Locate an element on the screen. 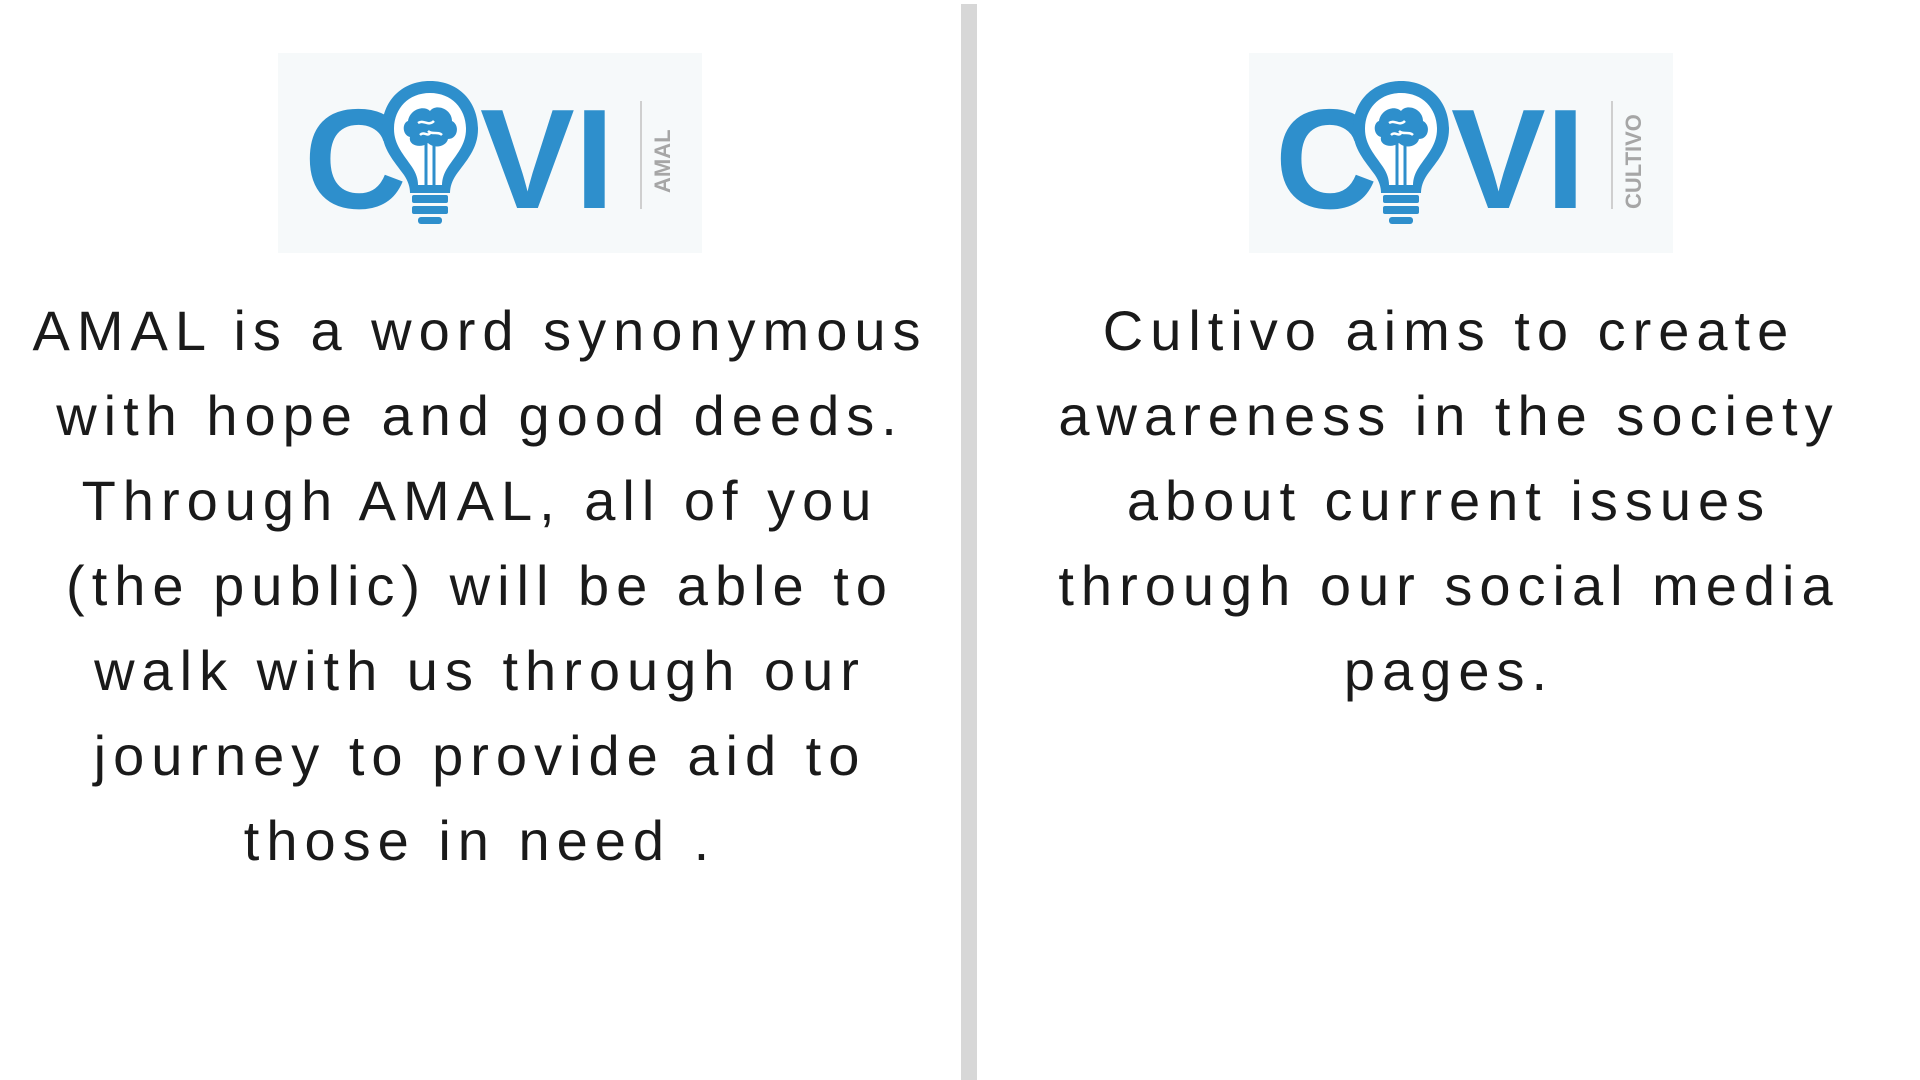  covi-cultivo-logo: C VI CULTIVO is located at coordinates (1461, 153).